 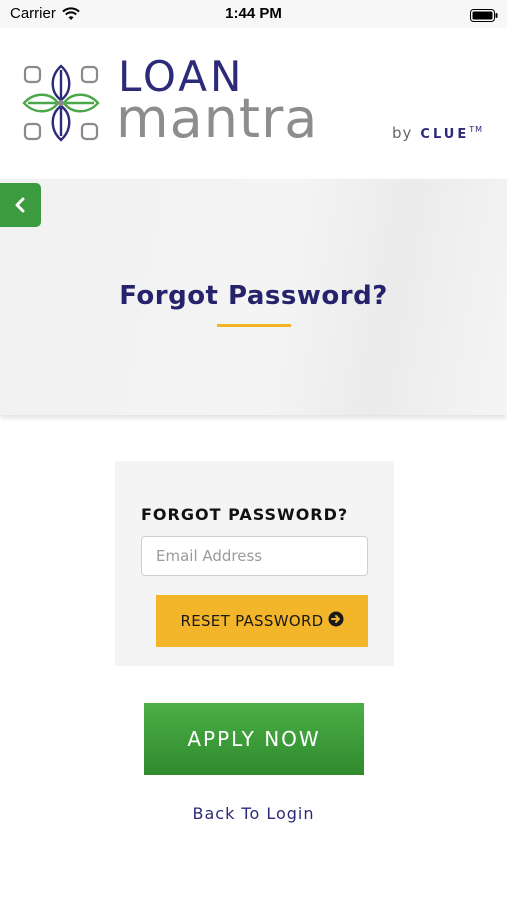 I want to click on arrow-circle-right-icon, so click(x=336, y=621).